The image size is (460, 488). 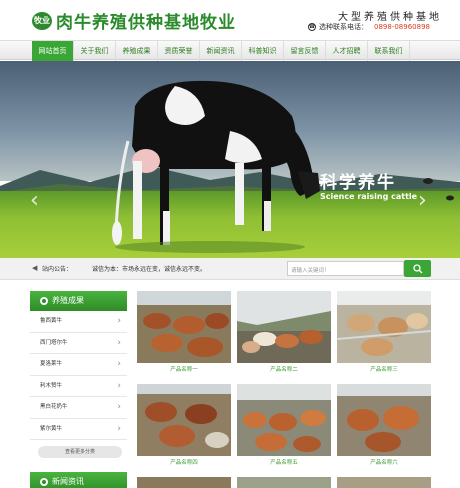 What do you see at coordinates (35, 268) in the screenshot?
I see `speaker-icon: ◀` at bounding box center [35, 268].